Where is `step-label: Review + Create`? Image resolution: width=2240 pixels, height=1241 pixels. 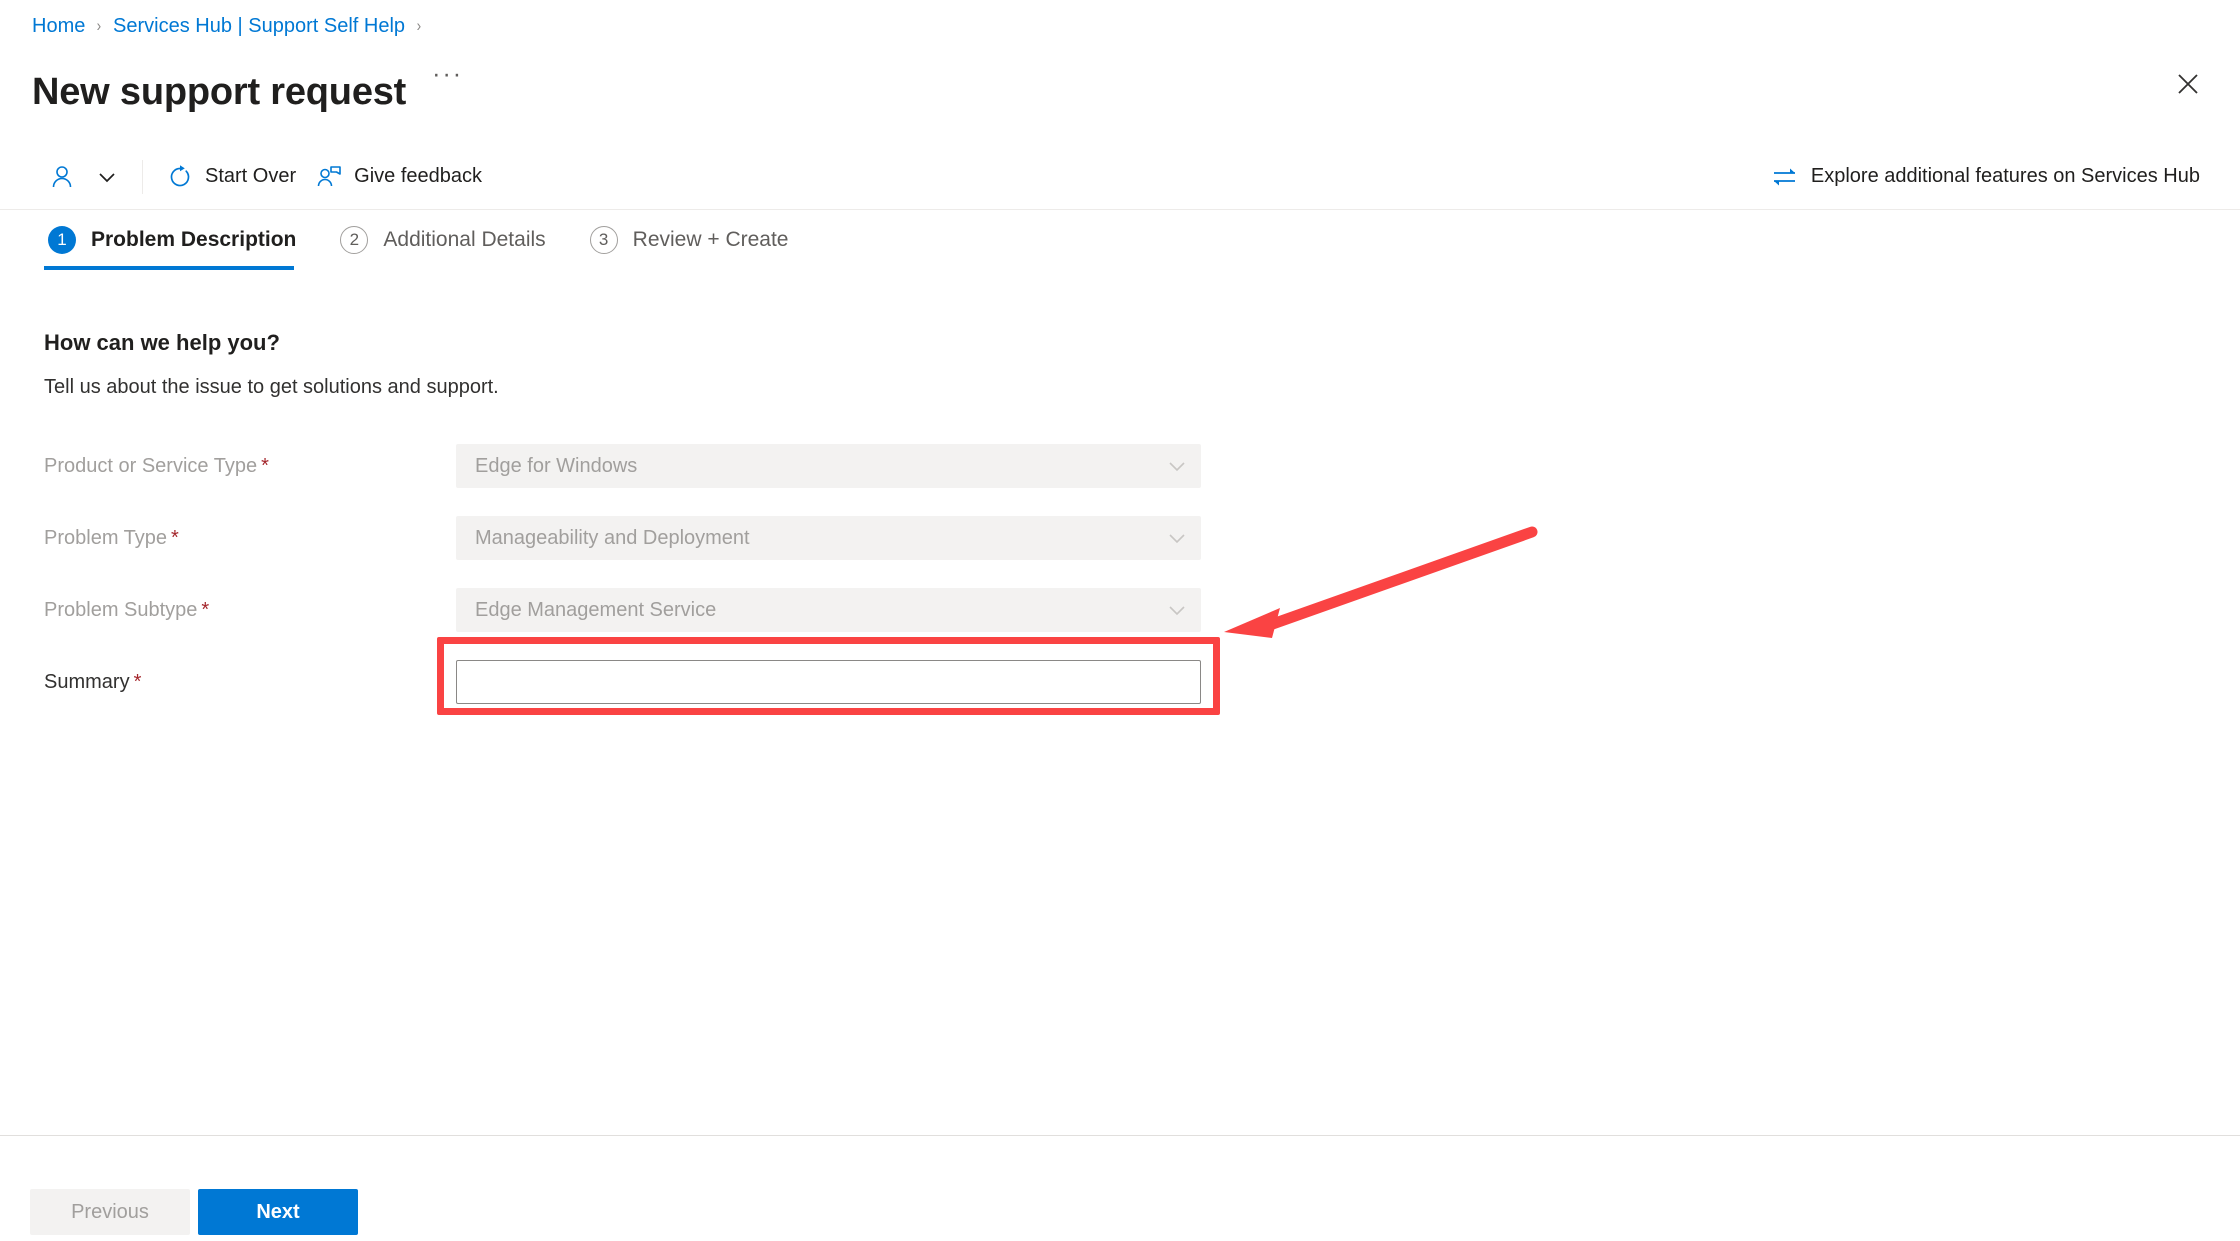
step-label: Review + Create is located at coordinates (710, 239).